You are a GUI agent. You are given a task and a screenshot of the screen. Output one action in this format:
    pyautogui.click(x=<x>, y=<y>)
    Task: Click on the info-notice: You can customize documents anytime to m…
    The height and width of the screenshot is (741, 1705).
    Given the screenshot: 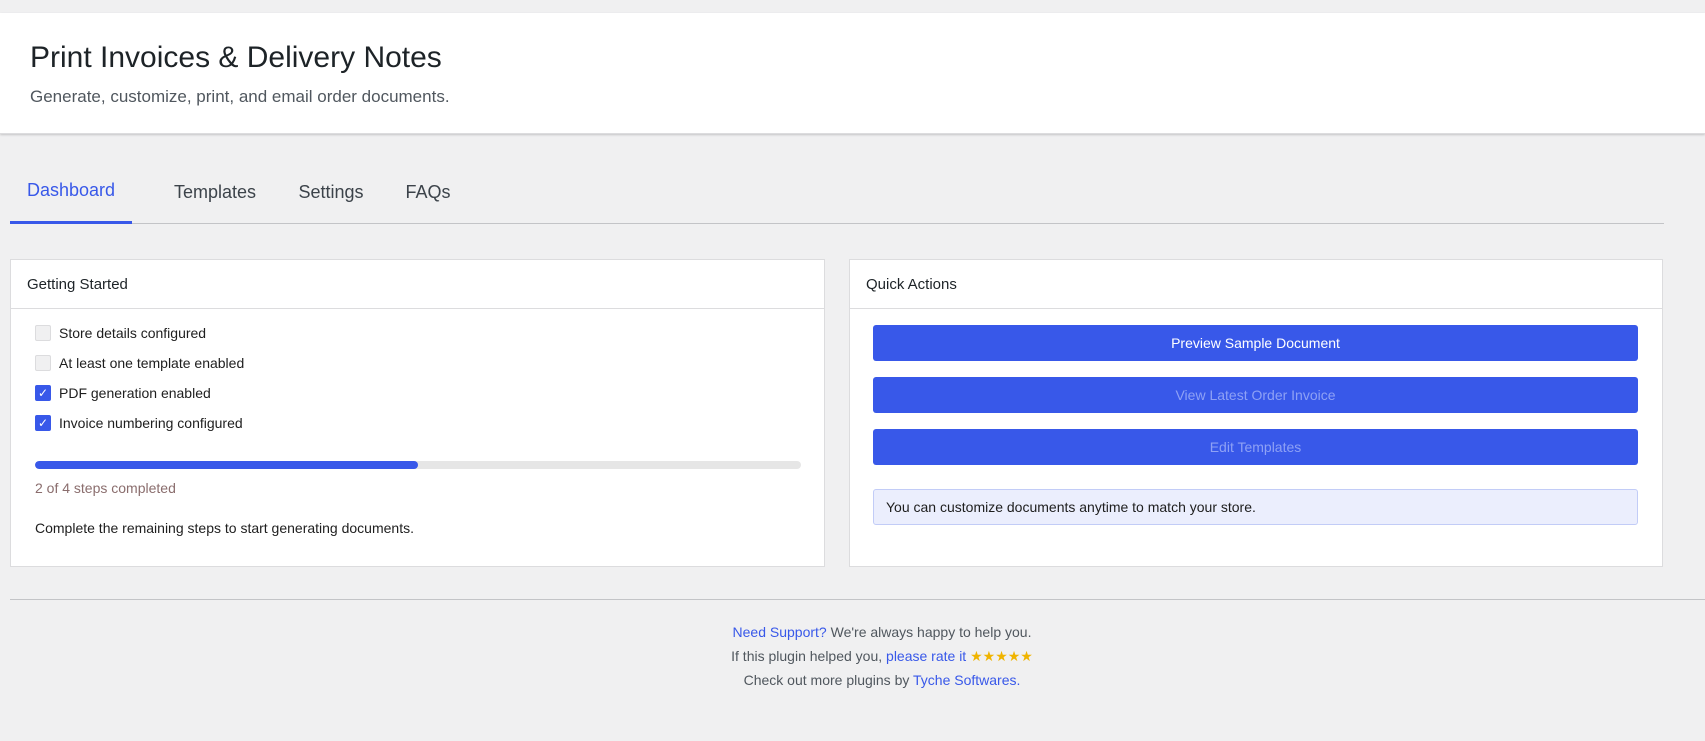 What is the action you would take?
    pyautogui.click(x=1255, y=507)
    